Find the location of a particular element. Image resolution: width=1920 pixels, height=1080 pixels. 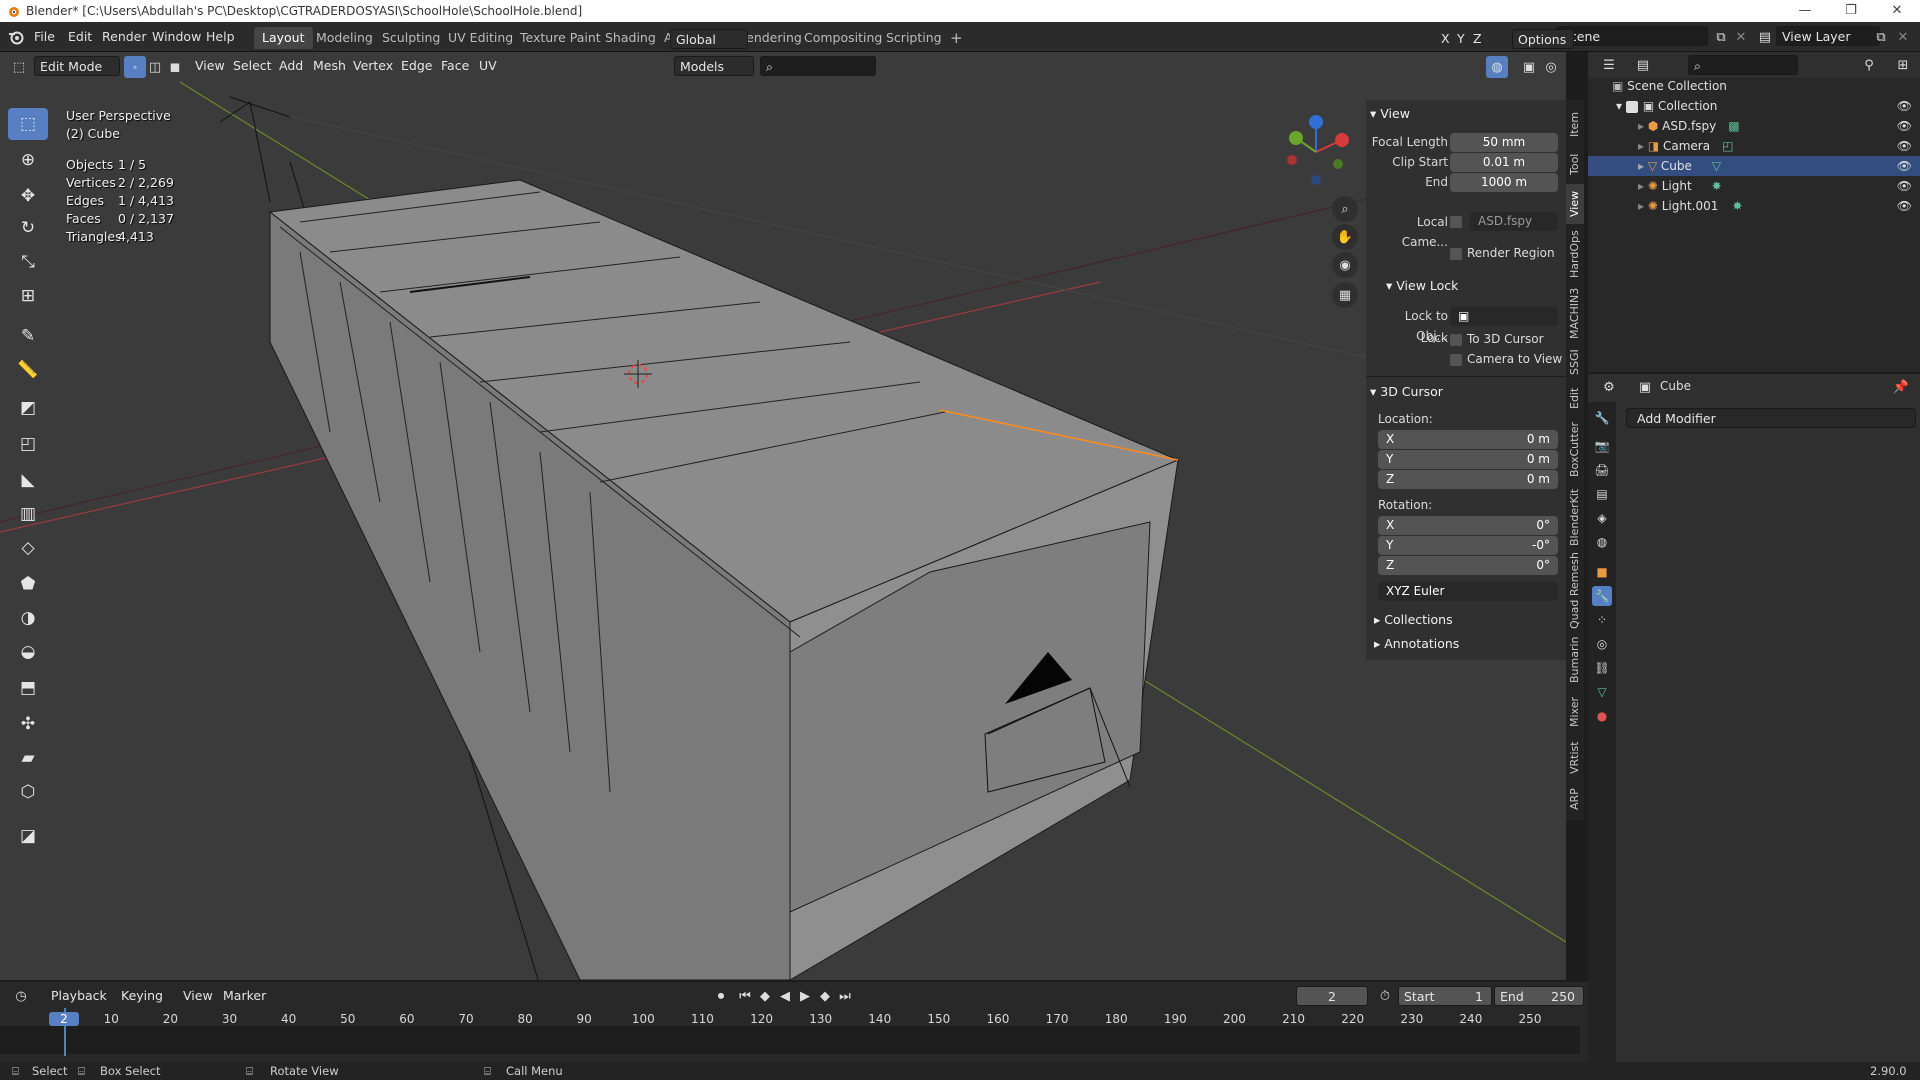

poly-build-icon: ⬟ is located at coordinates (28, 584).